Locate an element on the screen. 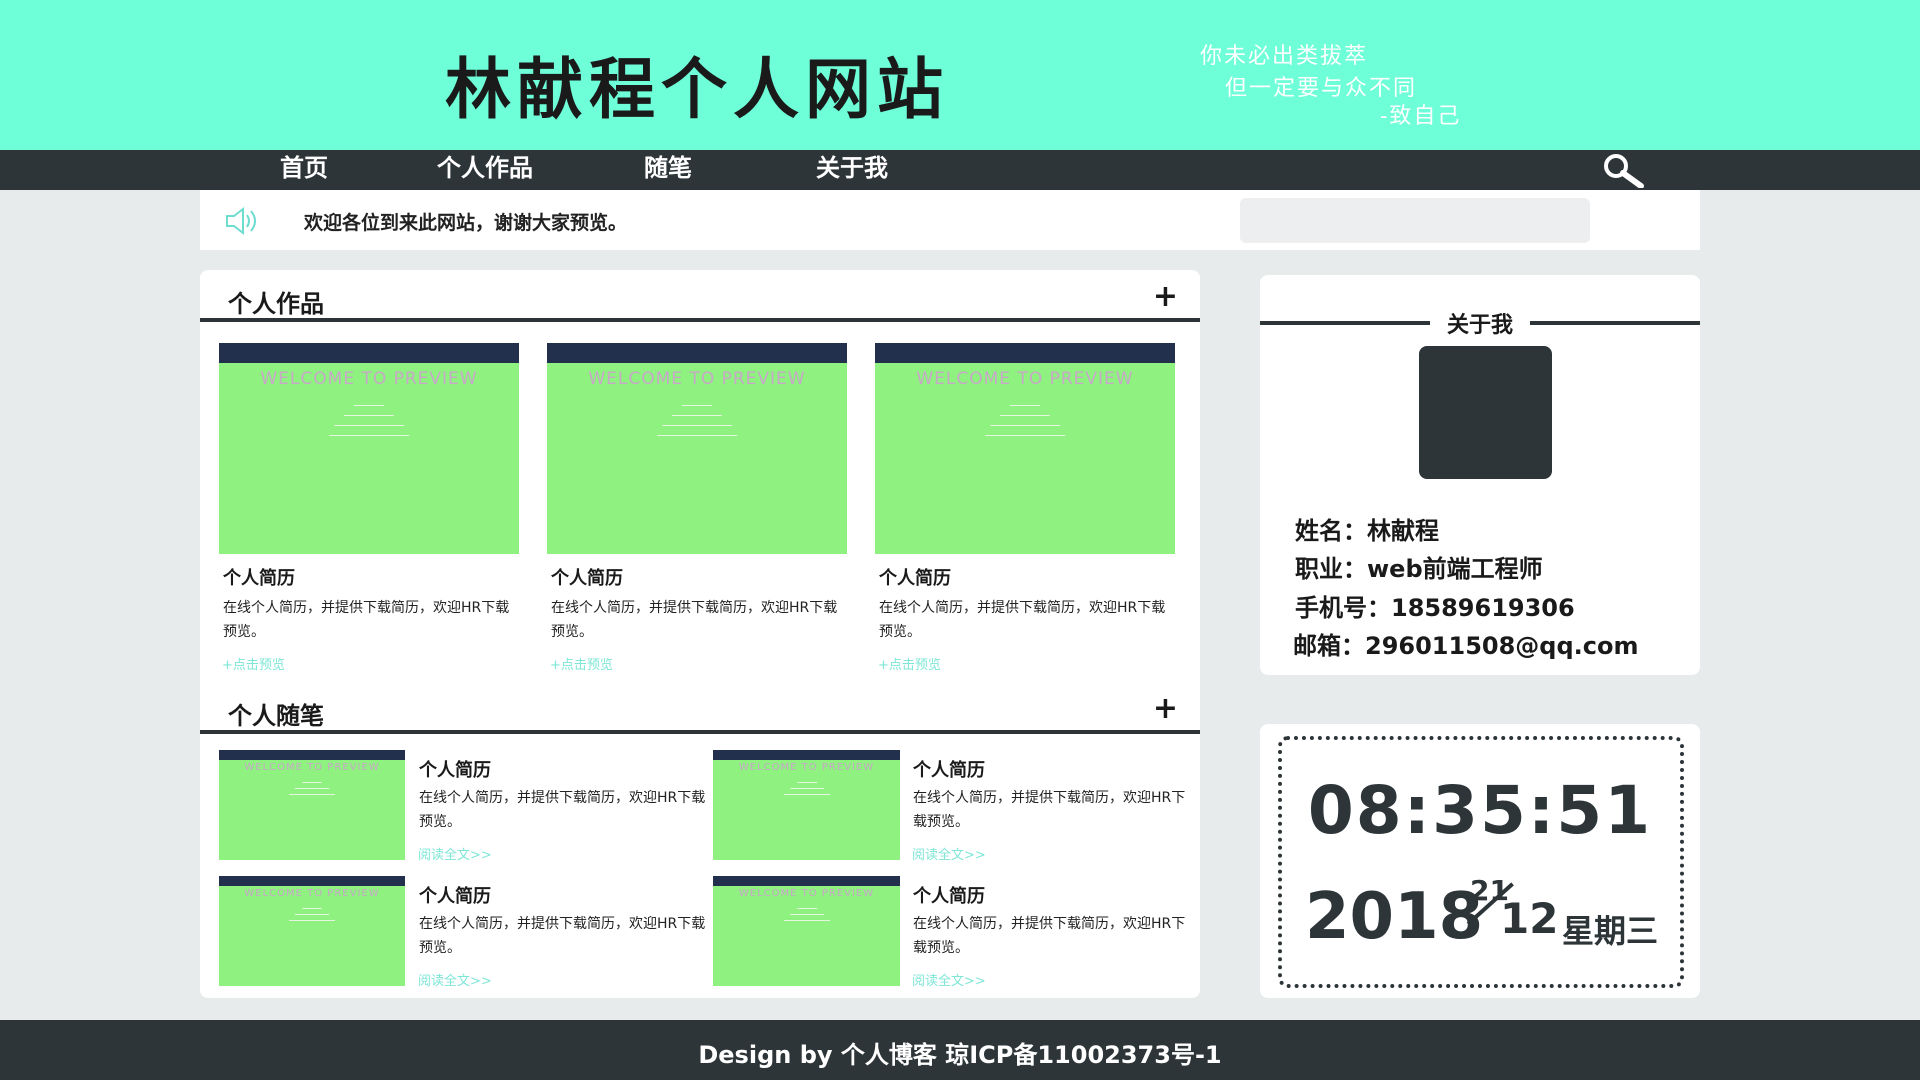  clock-weekday: 星期三 is located at coordinates (1610, 931).